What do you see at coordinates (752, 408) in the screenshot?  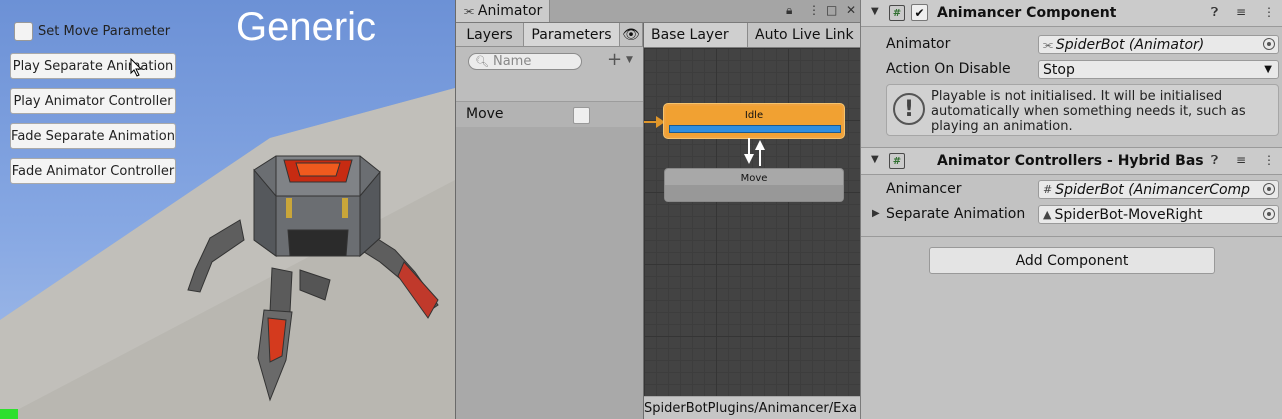 I see `controller-path: SpiderBotPlugins/Animancer/Exa` at bounding box center [752, 408].